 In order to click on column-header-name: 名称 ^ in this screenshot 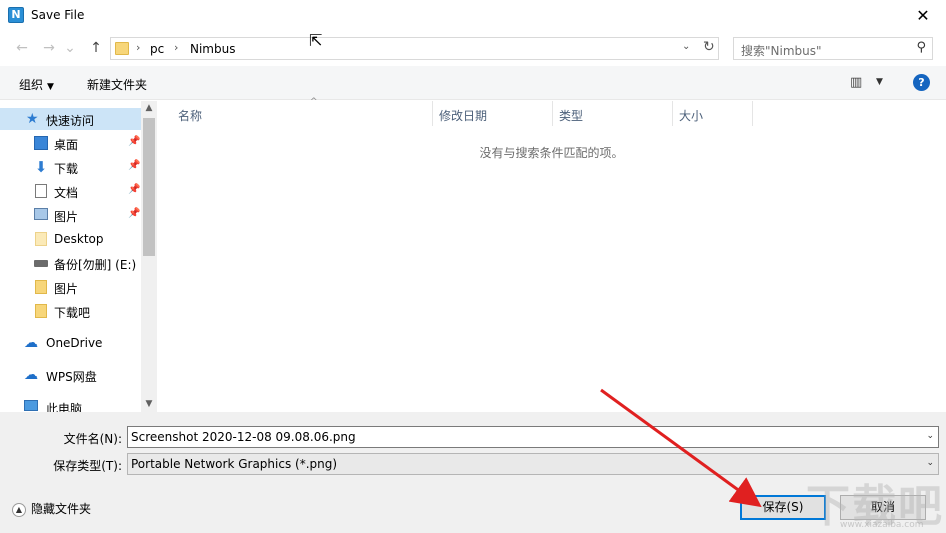, I will do `click(301, 111)`.